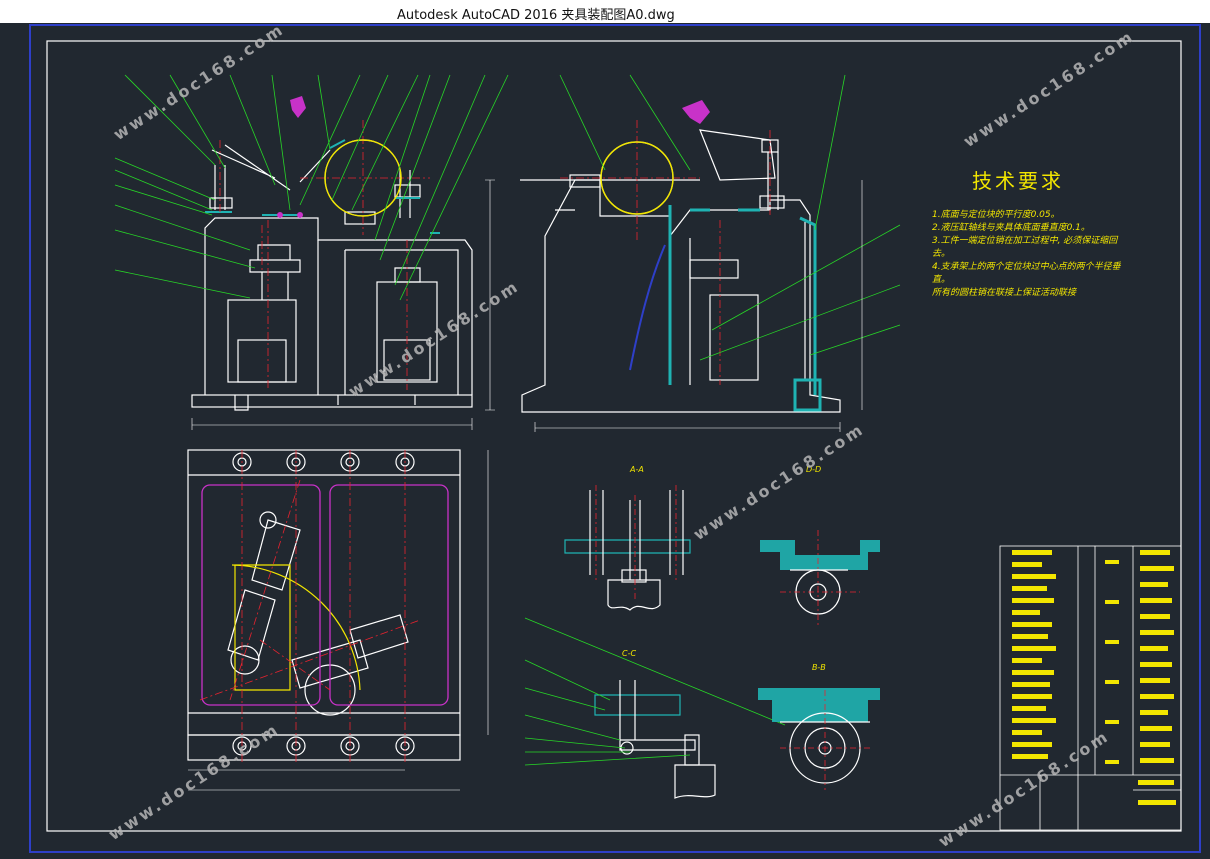 The image size is (1210, 859). Describe the element at coordinates (637, 469) in the screenshot. I see `section-label-a: A-A` at that location.